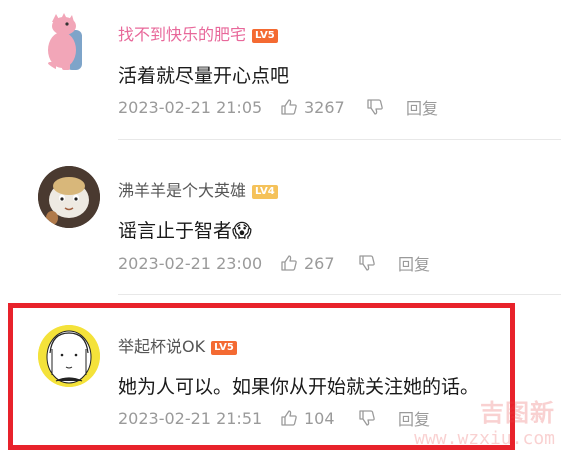 This screenshot has height=457, width=561. I want to click on comment-text: 活着就尽量开心点吧, so click(204, 76).